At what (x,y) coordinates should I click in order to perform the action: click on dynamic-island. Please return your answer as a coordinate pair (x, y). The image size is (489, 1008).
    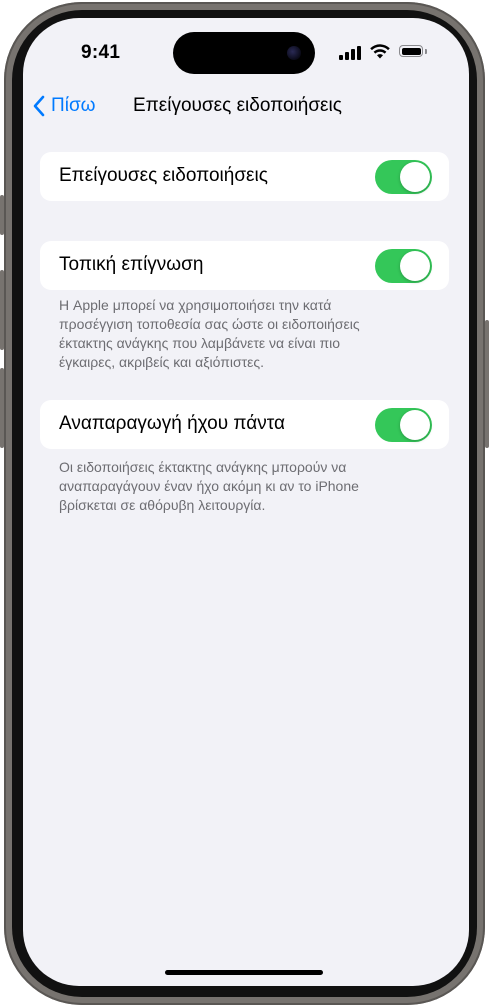
    Looking at the image, I should click on (244, 53).